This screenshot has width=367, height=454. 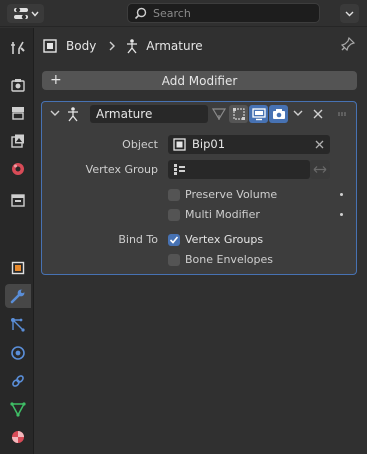 I want to click on options-dropdown-button, so click(x=349, y=13).